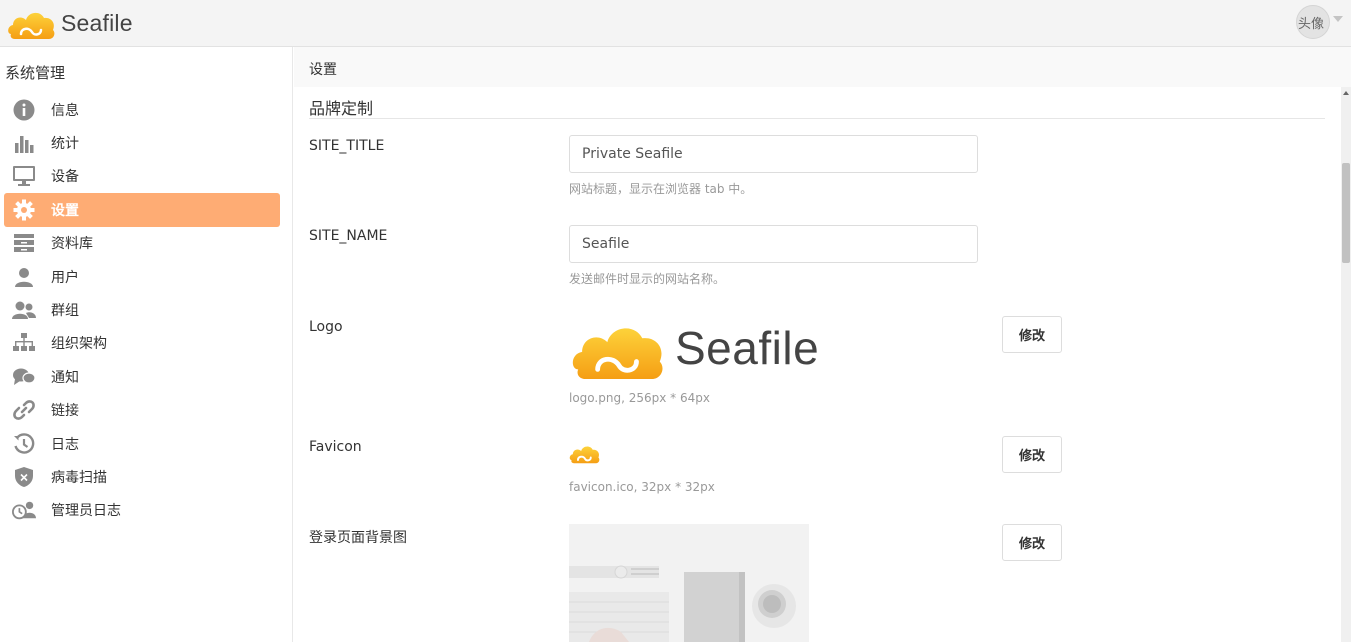 The image size is (1351, 642). I want to click on site-title-input, so click(773, 154).